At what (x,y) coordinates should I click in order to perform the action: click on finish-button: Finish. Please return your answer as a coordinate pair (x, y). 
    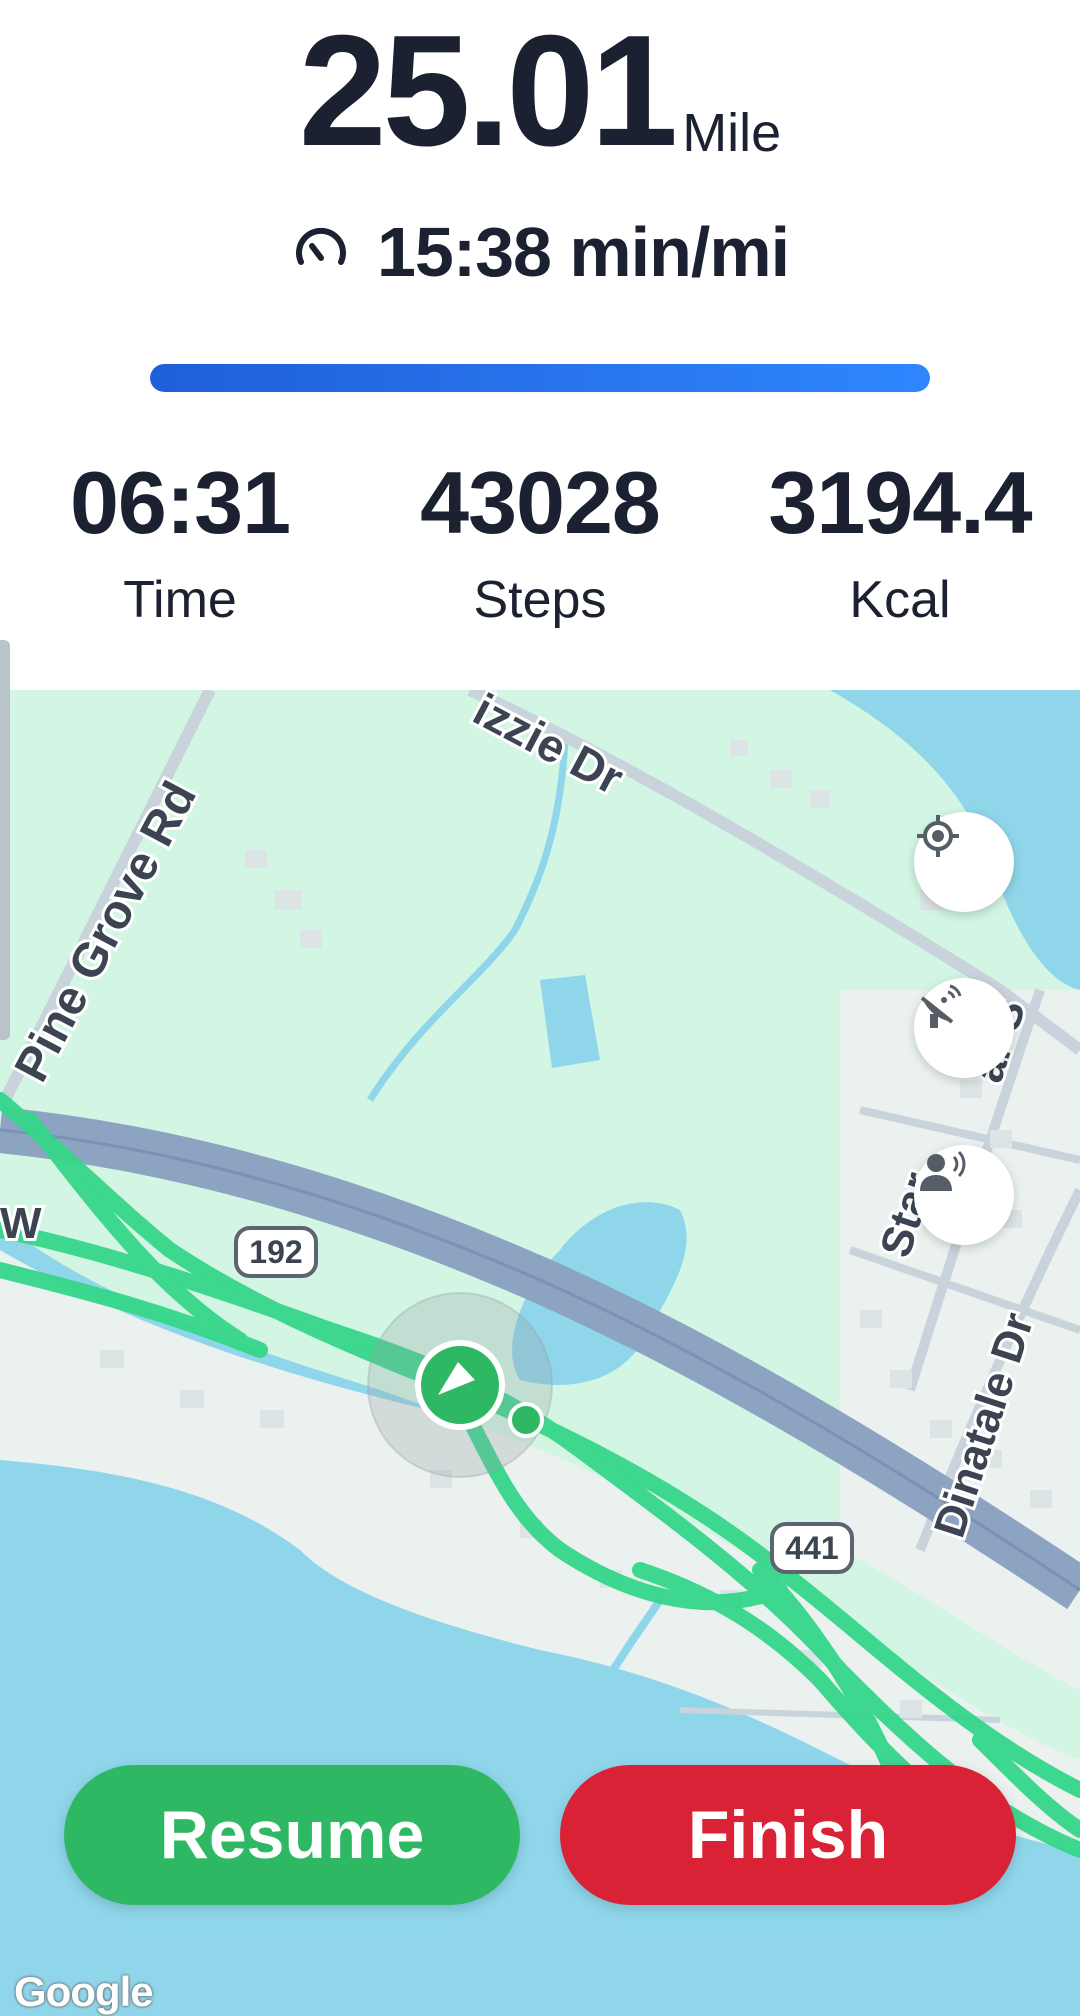
    Looking at the image, I should click on (788, 1835).